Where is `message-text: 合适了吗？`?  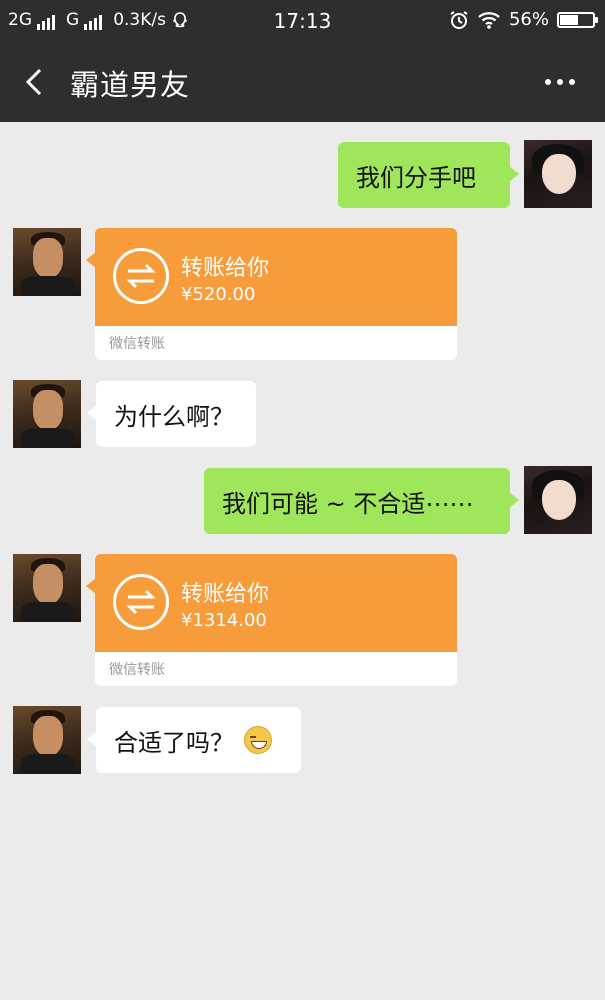
message-text: 合适了吗？ is located at coordinates (174, 742).